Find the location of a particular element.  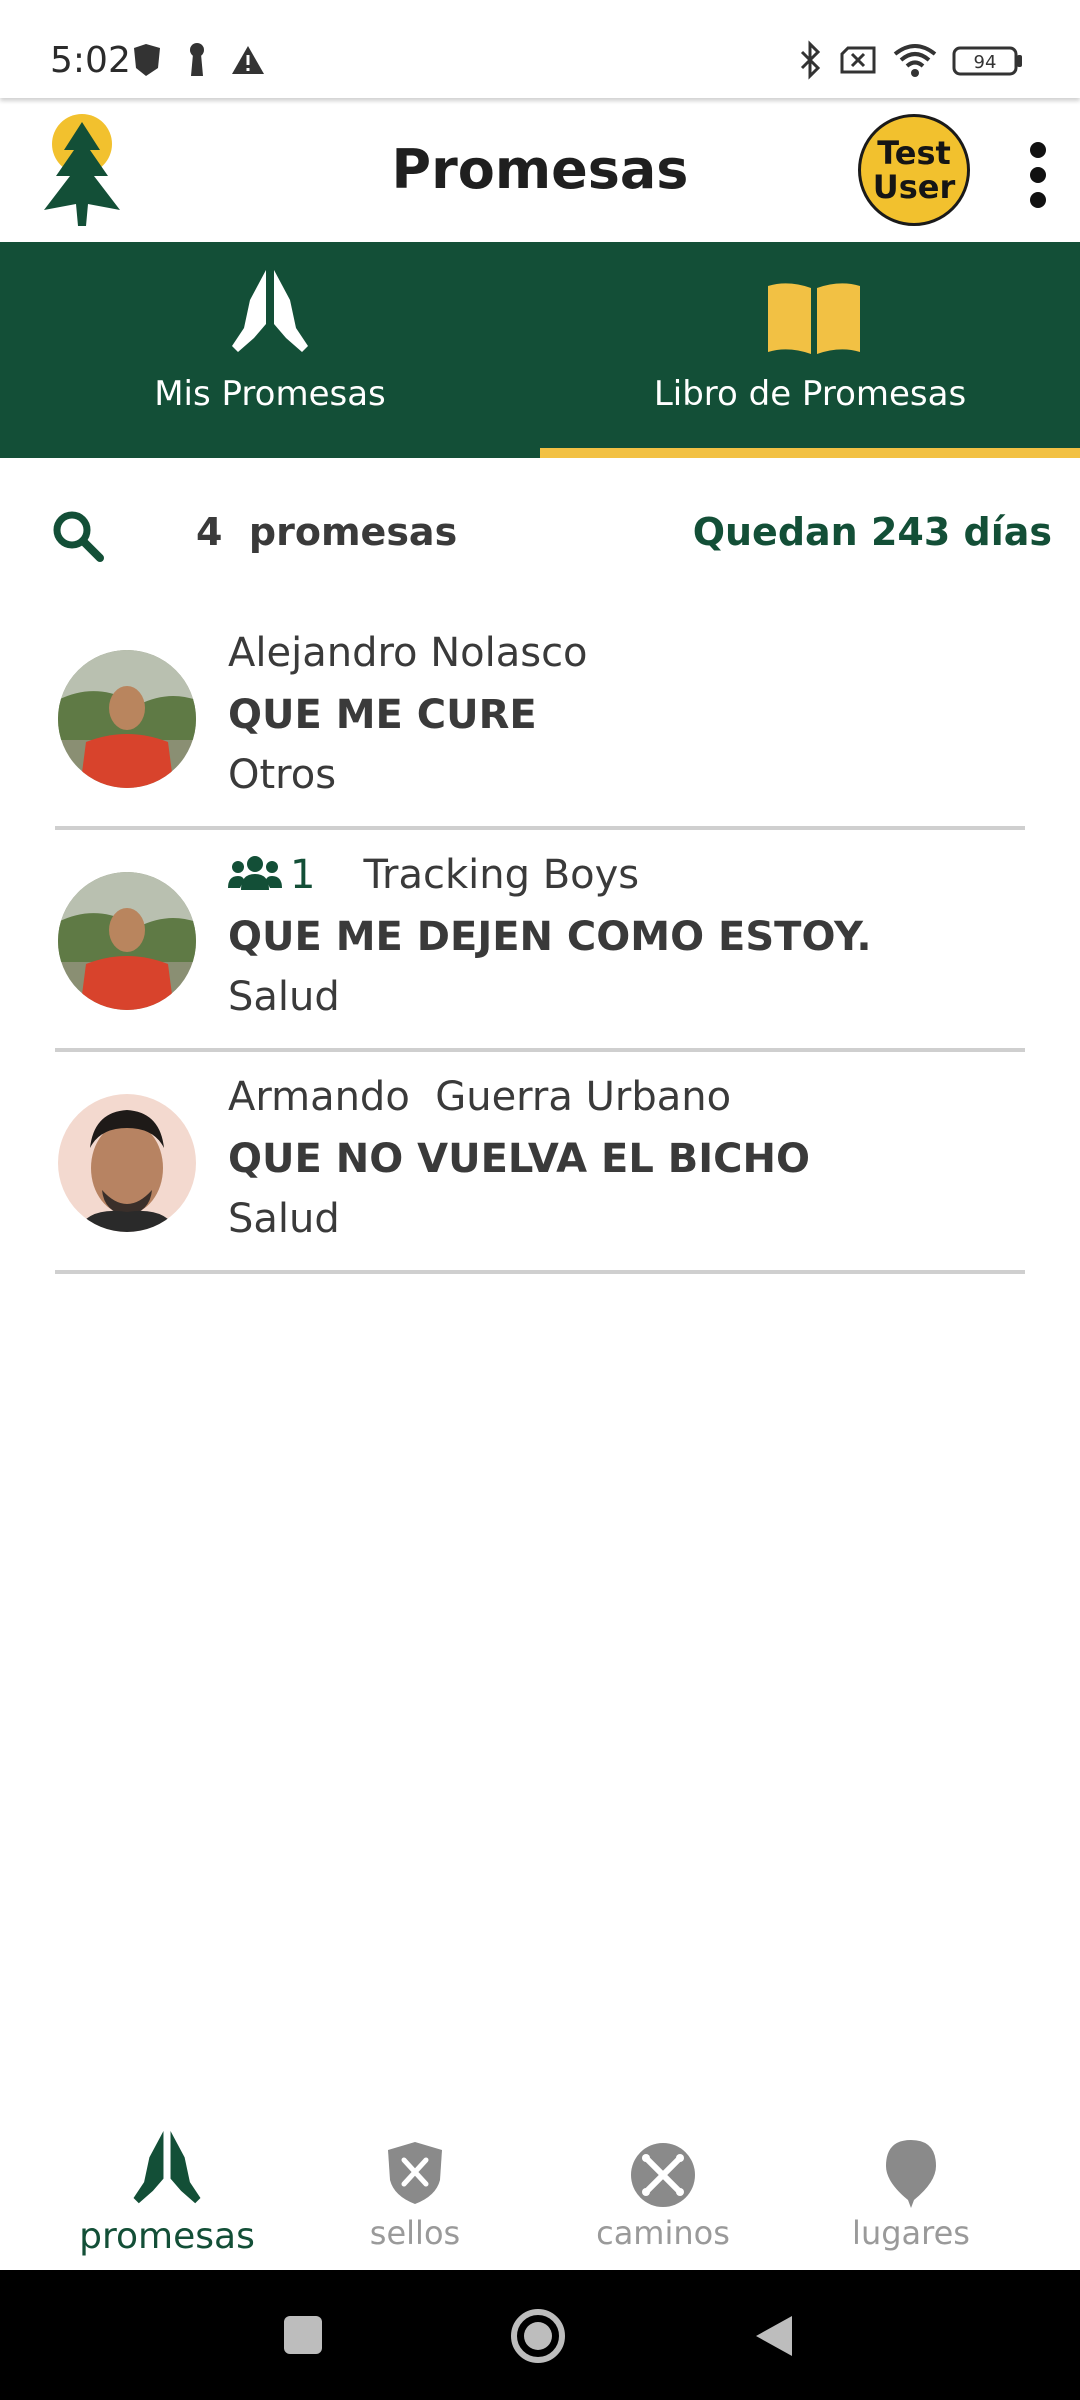

crossed-bones-icon is located at coordinates (663, 2175).